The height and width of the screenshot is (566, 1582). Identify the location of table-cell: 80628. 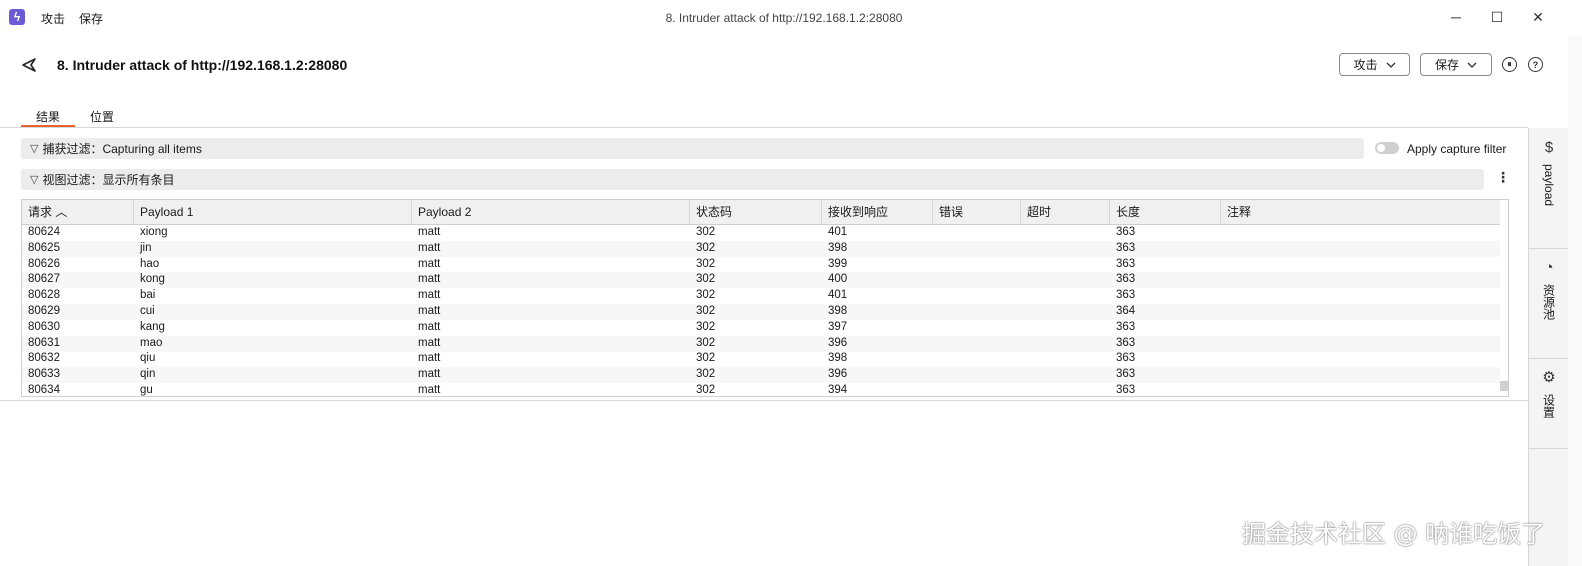
(44, 295).